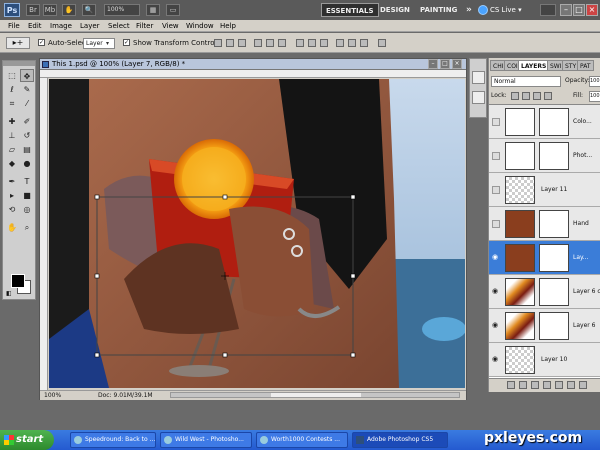 The height and width of the screenshot is (450, 600). Describe the element at coordinates (312, 43) in the screenshot. I see `distribute-vcenter-icon` at that location.